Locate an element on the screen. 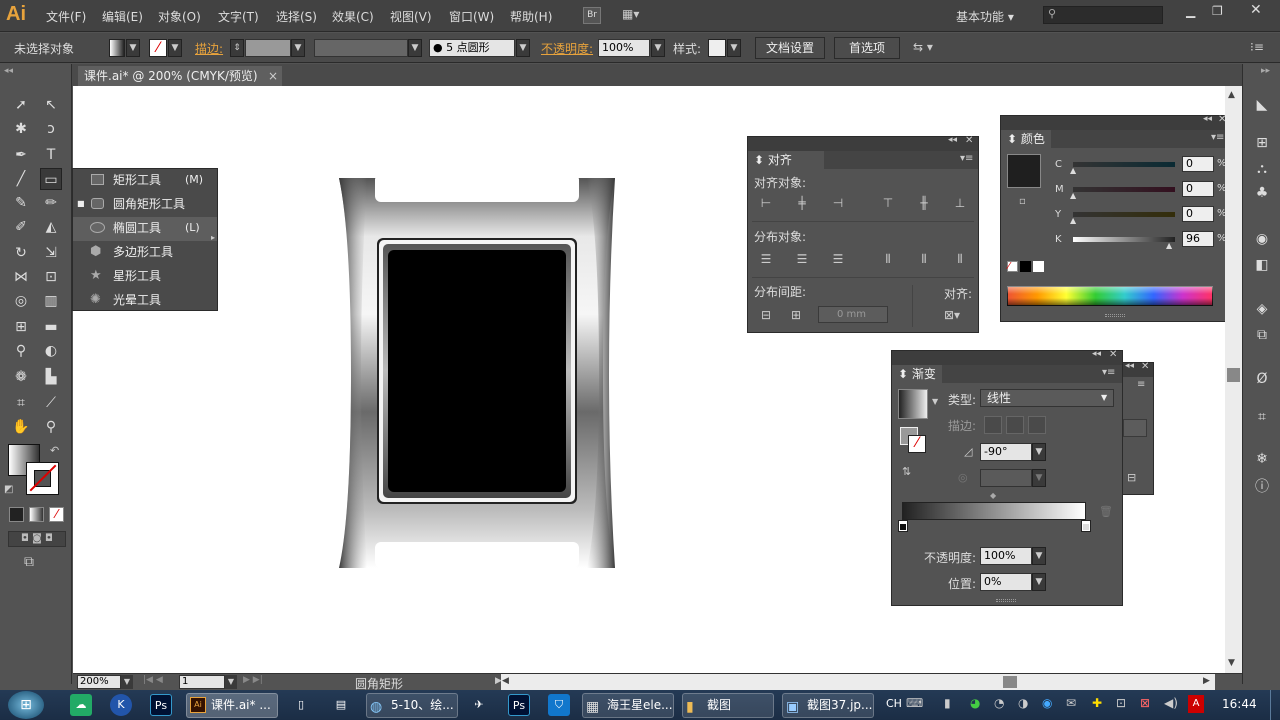 The image size is (1280, 720). scroll-down-icon: ▼ is located at coordinates (1231, 663).